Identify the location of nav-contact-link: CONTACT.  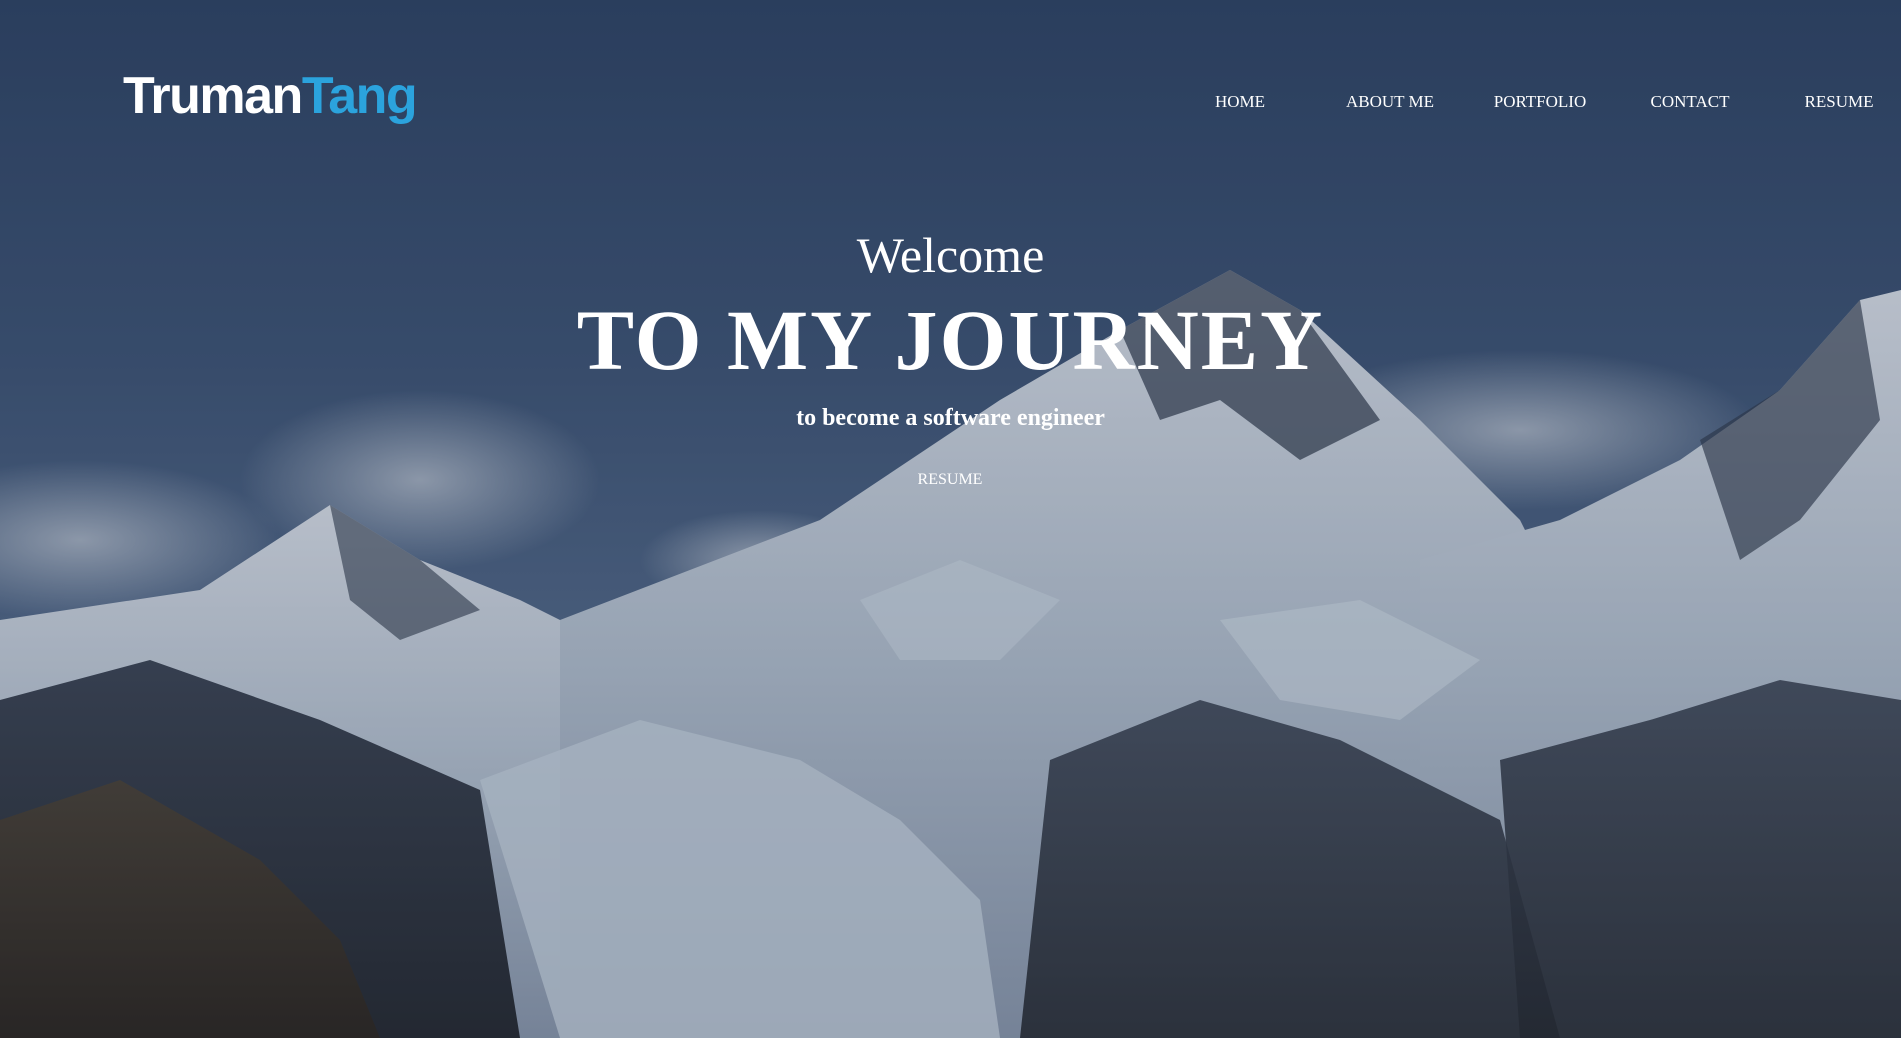
(1690, 102).